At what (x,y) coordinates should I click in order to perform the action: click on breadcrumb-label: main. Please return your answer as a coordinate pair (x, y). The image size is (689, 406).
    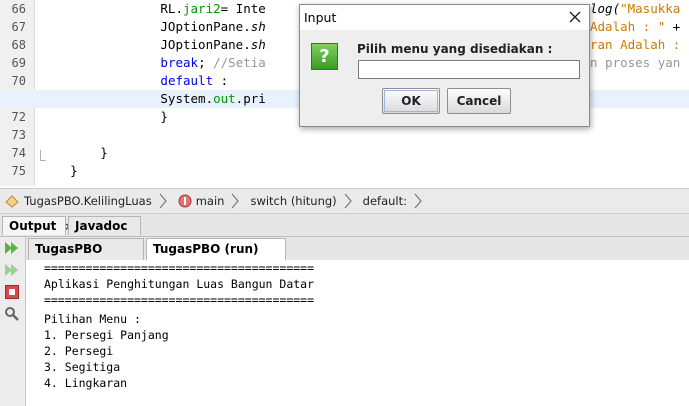
    Looking at the image, I should click on (210, 201).